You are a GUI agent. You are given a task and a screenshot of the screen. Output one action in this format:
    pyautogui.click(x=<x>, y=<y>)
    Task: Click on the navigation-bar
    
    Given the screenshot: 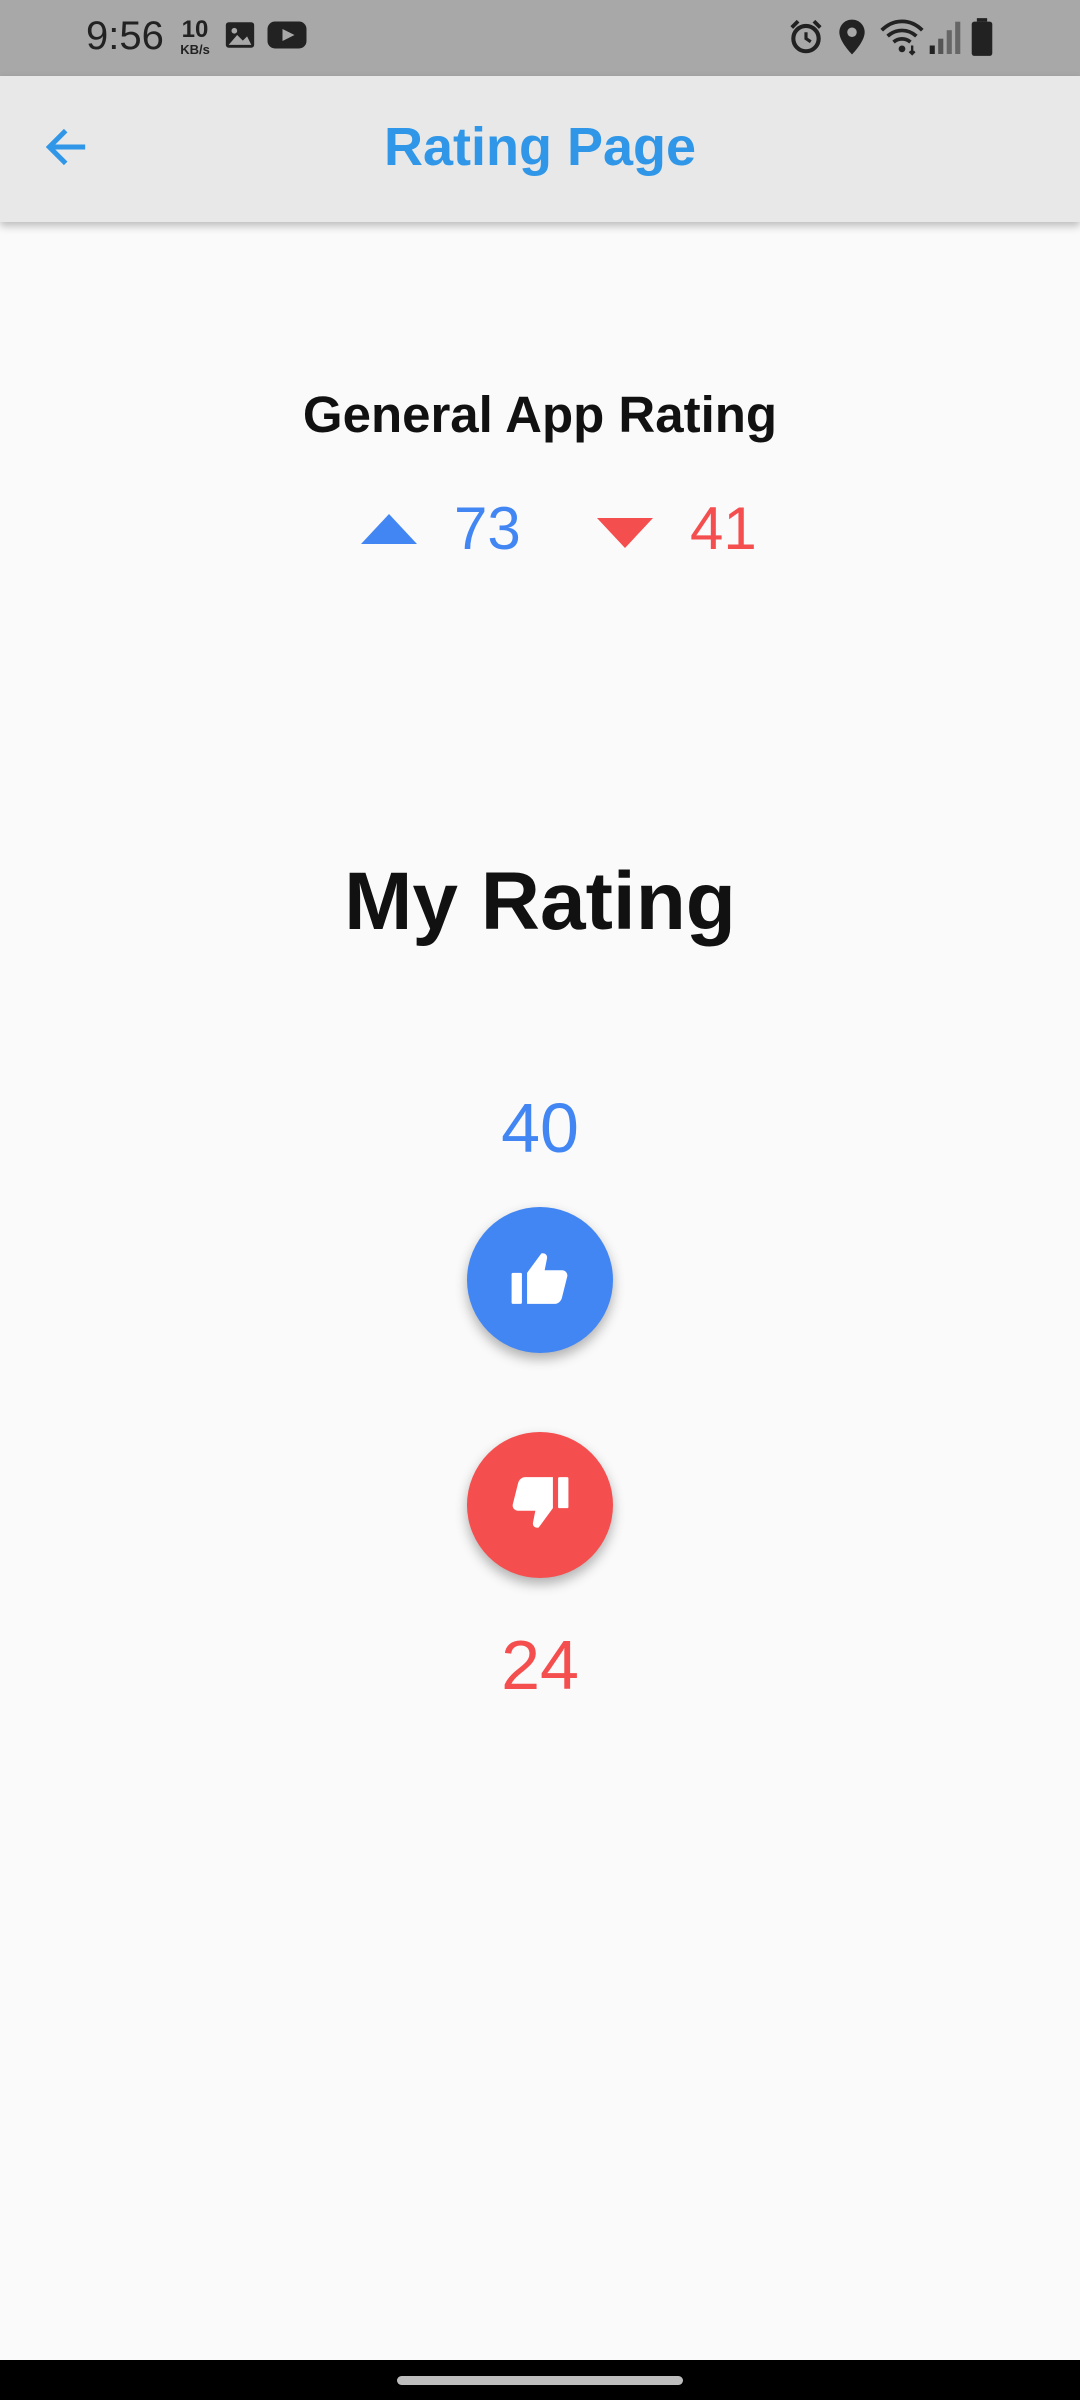 What is the action you would take?
    pyautogui.click(x=540, y=2380)
    